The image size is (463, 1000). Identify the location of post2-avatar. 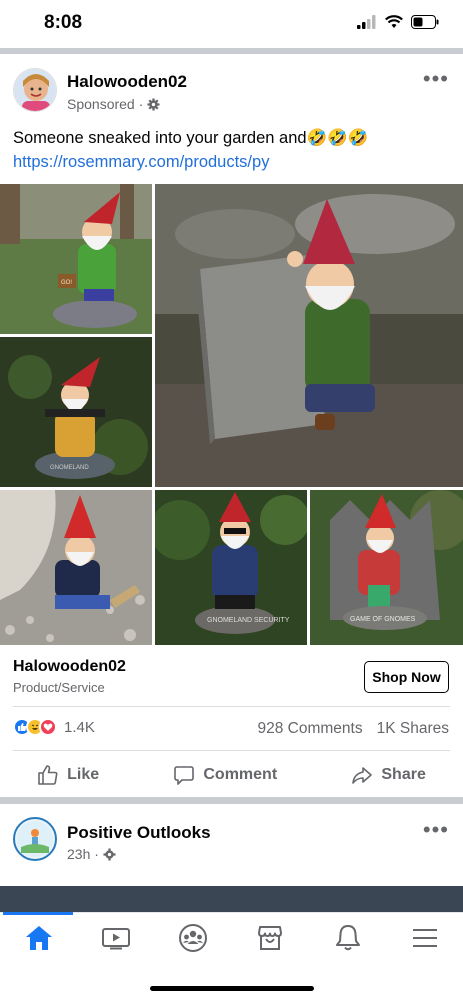
(35, 839).